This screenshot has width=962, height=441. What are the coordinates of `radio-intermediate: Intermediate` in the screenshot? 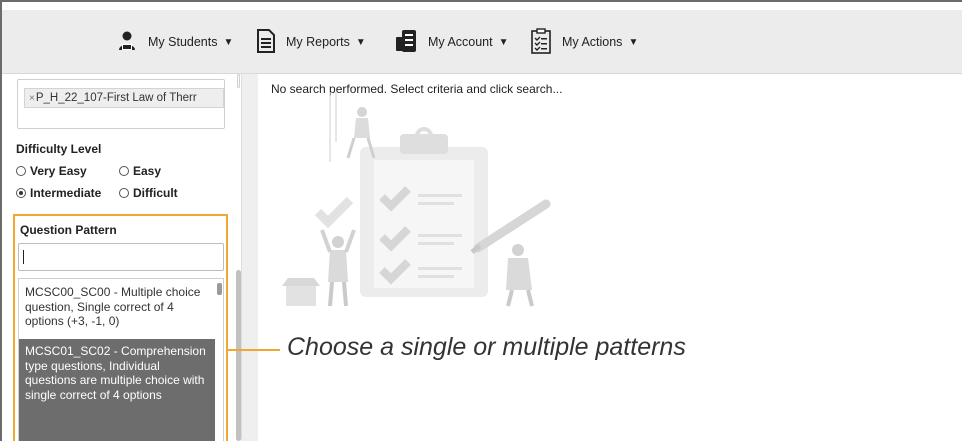 It's located at (58, 193).